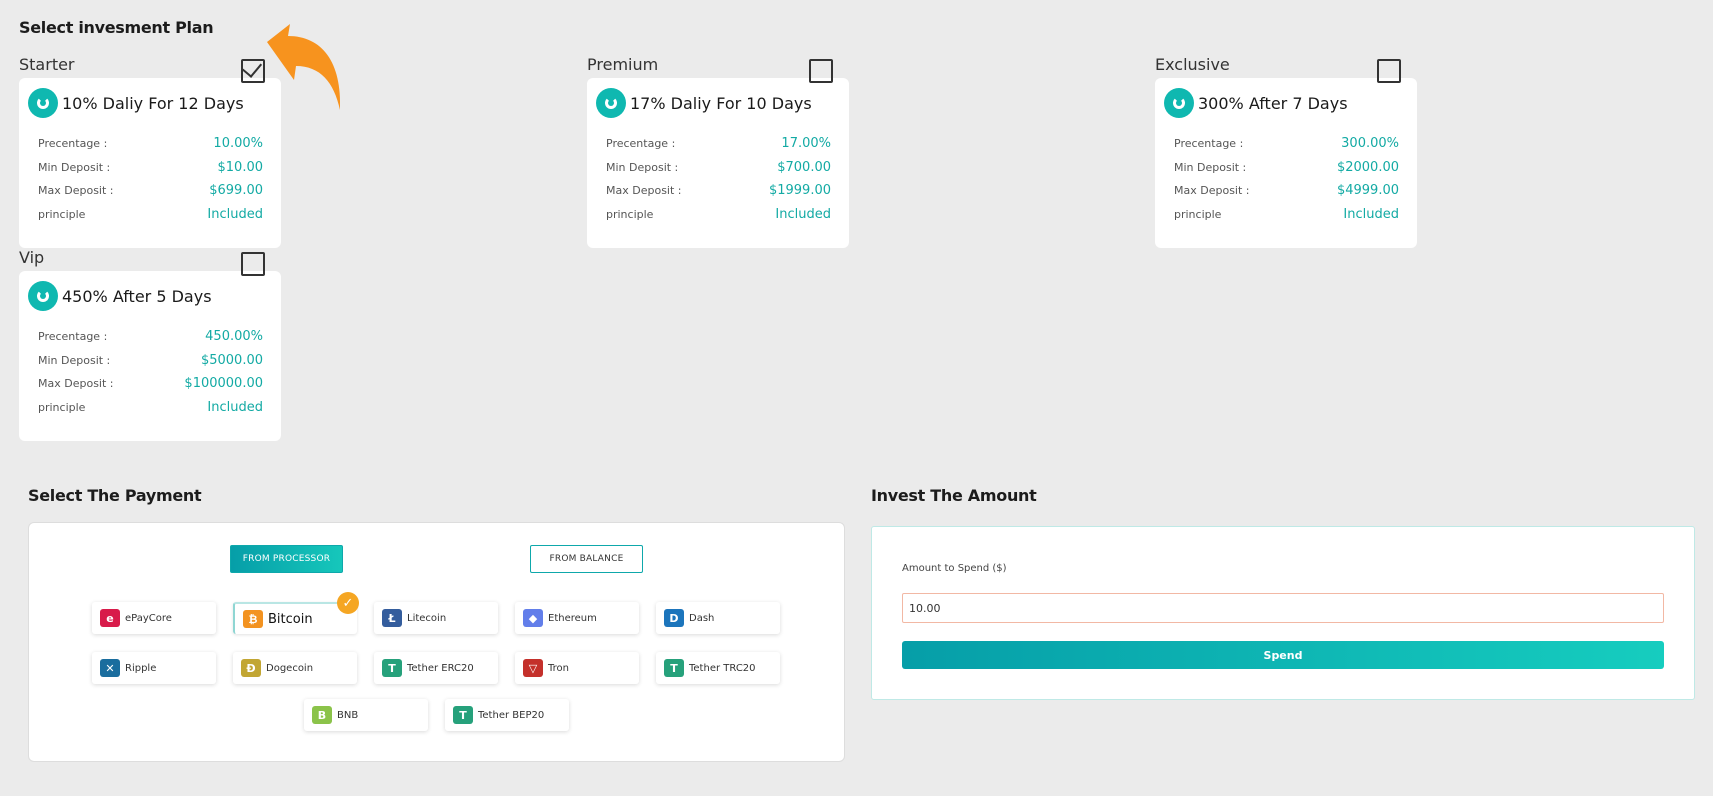 The height and width of the screenshot is (796, 1713). Describe the element at coordinates (251, 668) in the screenshot. I see `dogecoin-icon: Ð` at that location.